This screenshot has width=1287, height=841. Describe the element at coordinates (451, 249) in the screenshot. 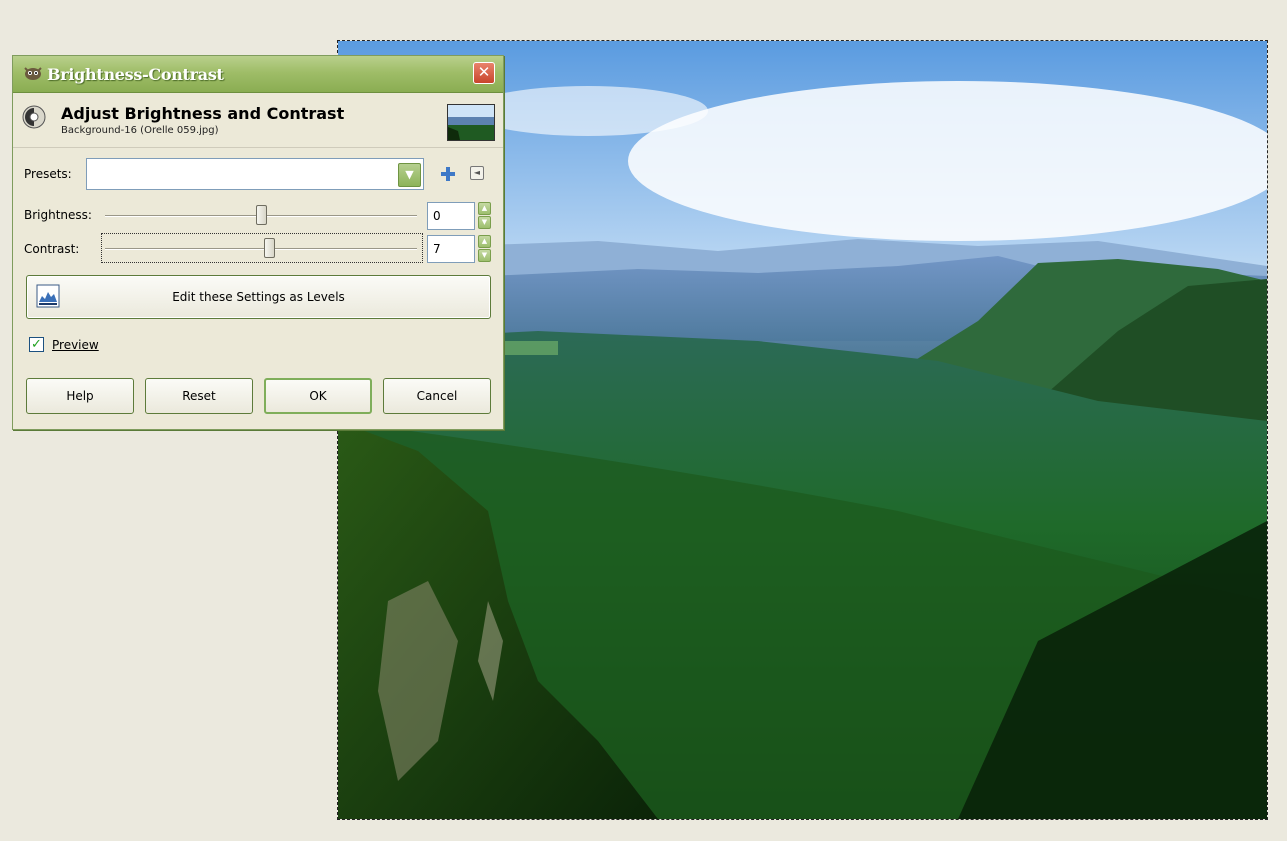

I see `contrast-spinbutton: 7` at that location.